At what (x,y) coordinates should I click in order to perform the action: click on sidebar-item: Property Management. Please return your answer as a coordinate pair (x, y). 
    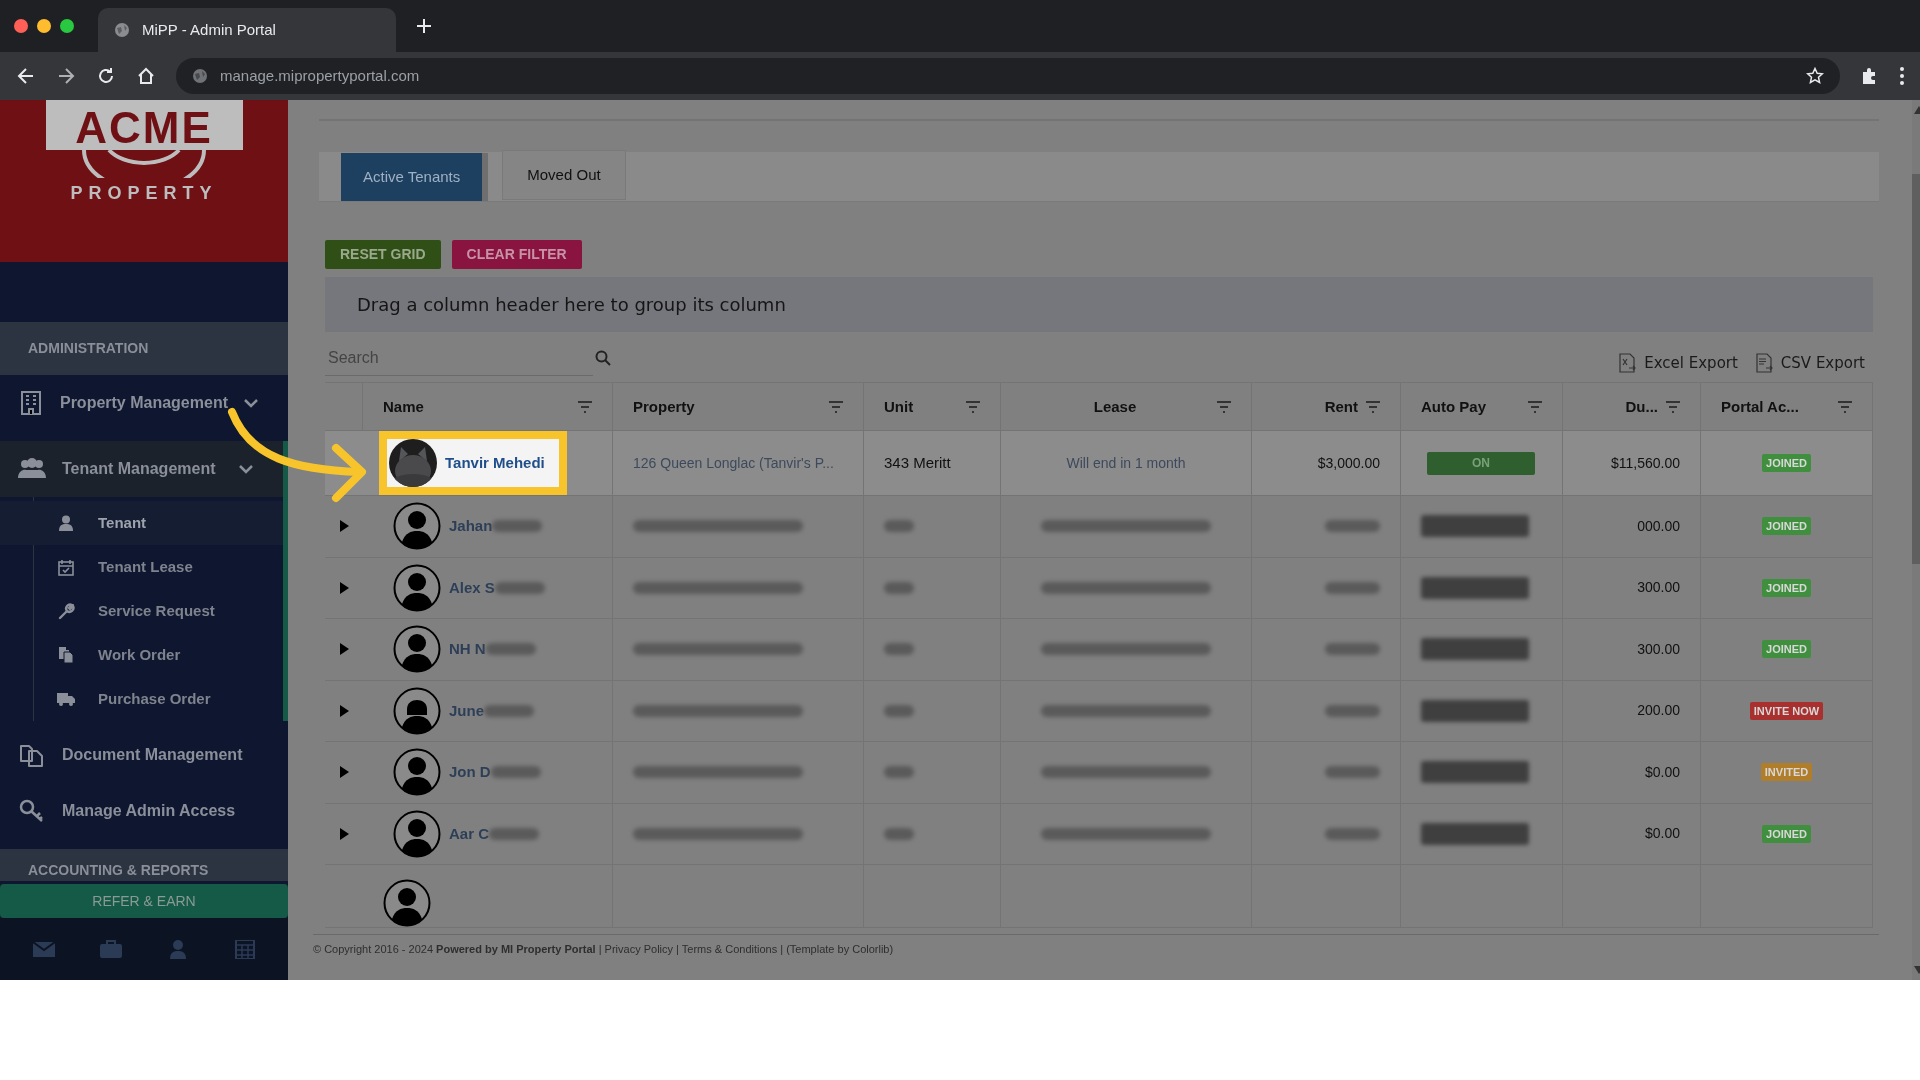
    Looking at the image, I should click on (144, 403).